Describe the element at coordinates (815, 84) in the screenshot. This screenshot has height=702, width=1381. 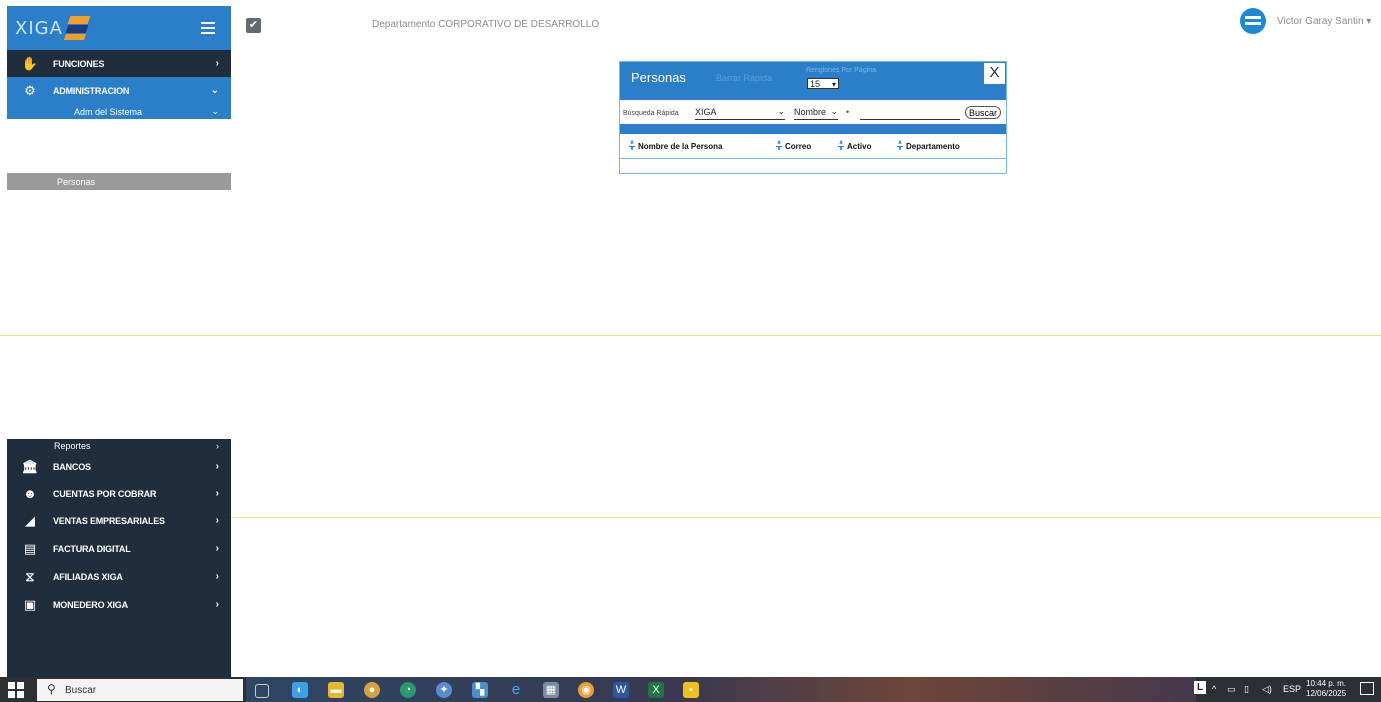
I see `rows-per-page-value: 15` at that location.